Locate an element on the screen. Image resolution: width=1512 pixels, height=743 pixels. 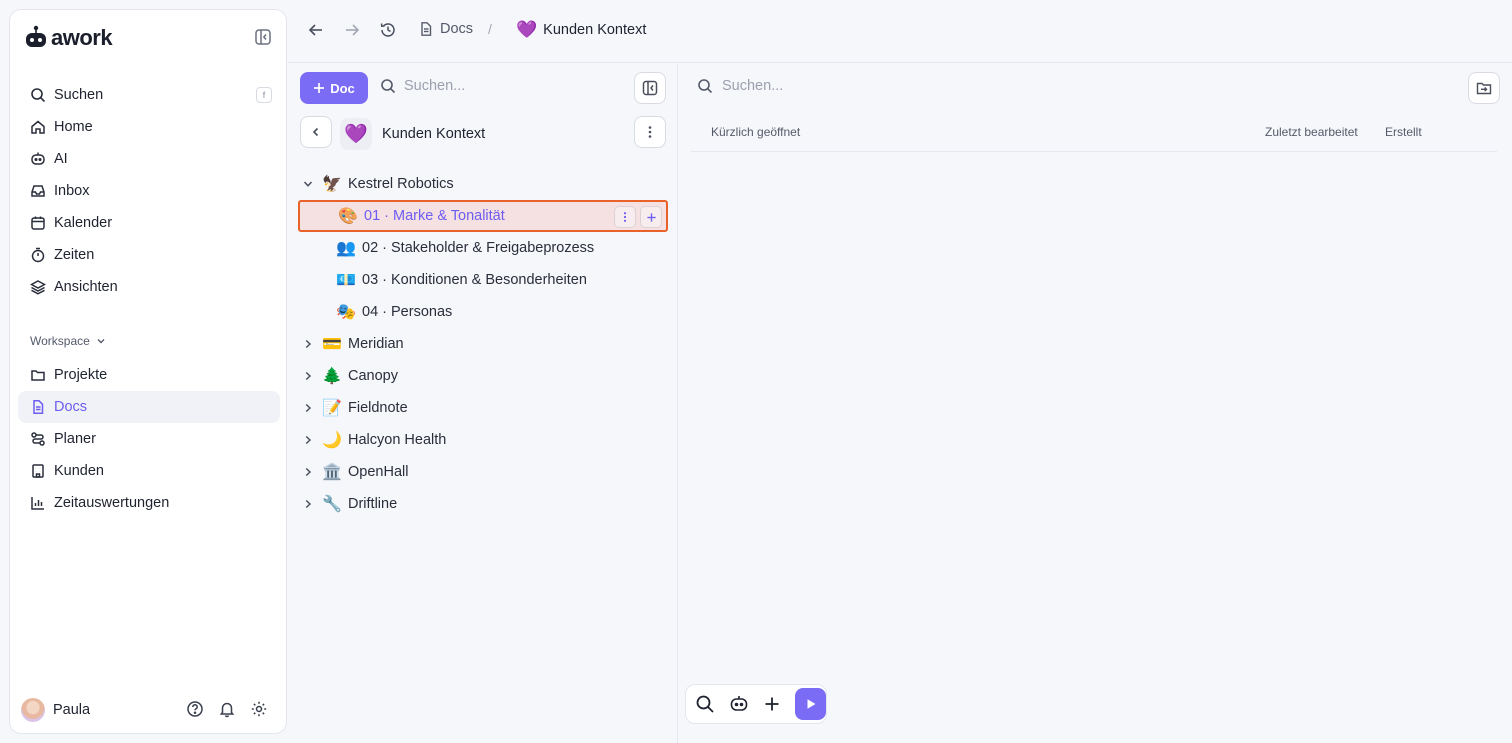
collapse-sidebar-button is located at coordinates (264, 38).